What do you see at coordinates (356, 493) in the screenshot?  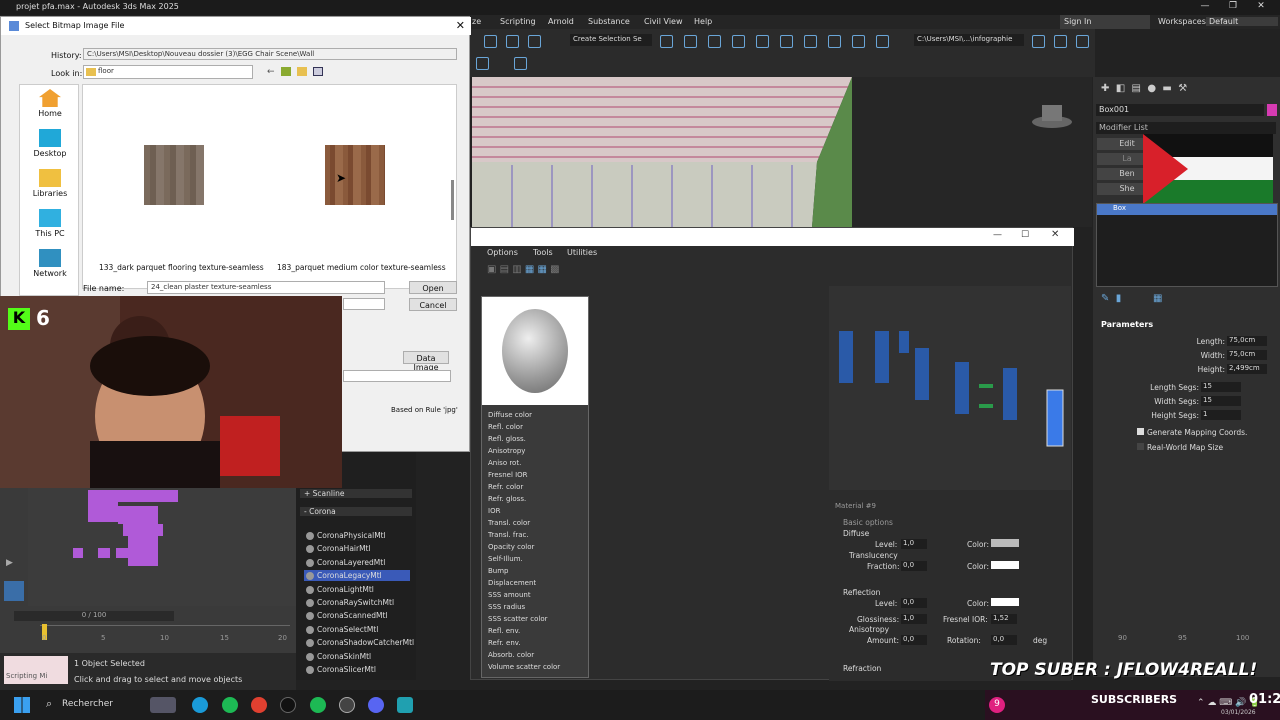 I see `scanline-group: + Scanline` at bounding box center [356, 493].